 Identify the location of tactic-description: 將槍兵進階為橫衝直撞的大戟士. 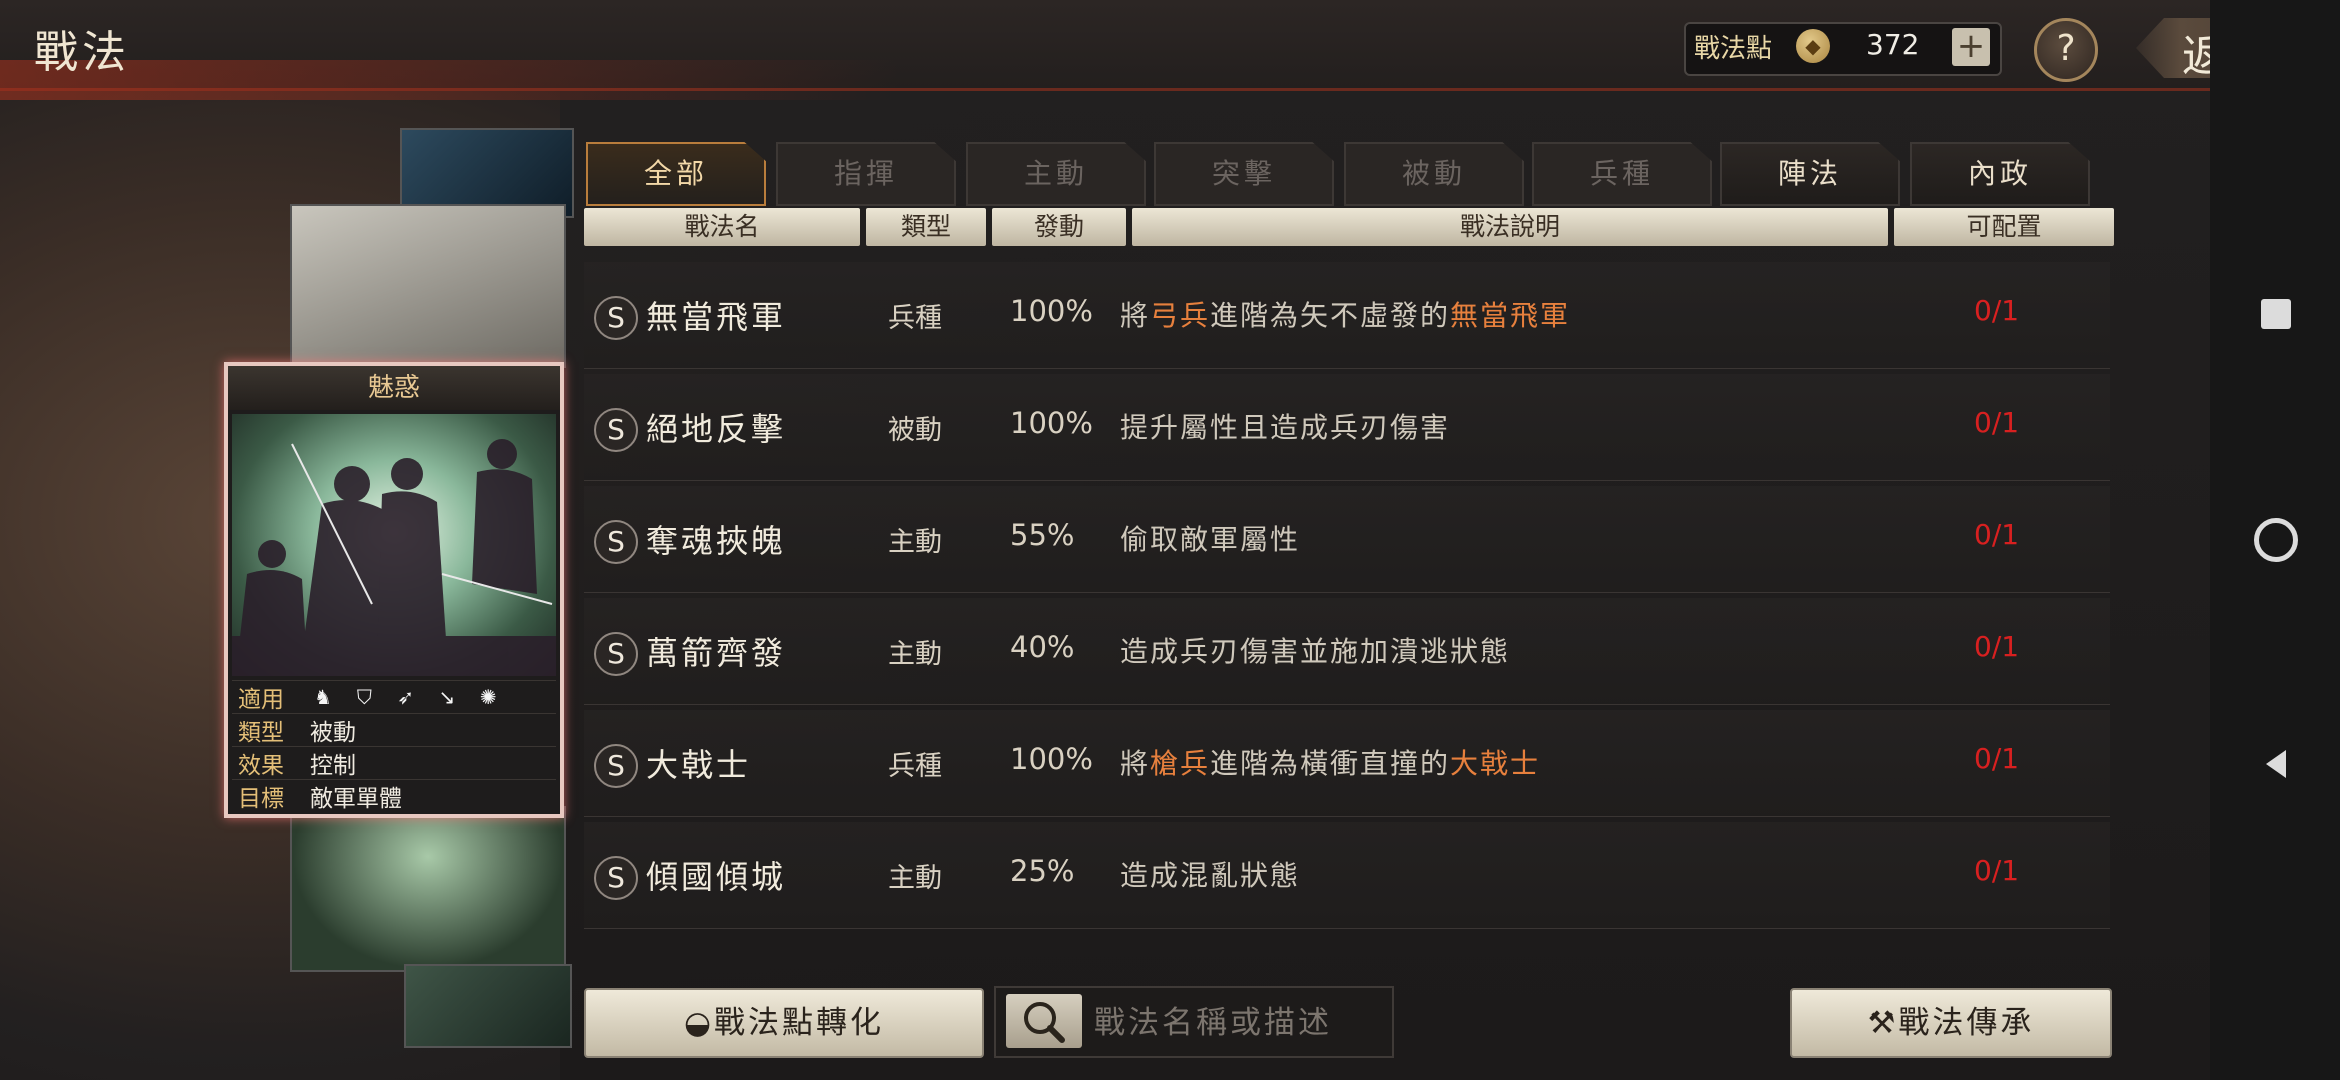
(1330, 762).